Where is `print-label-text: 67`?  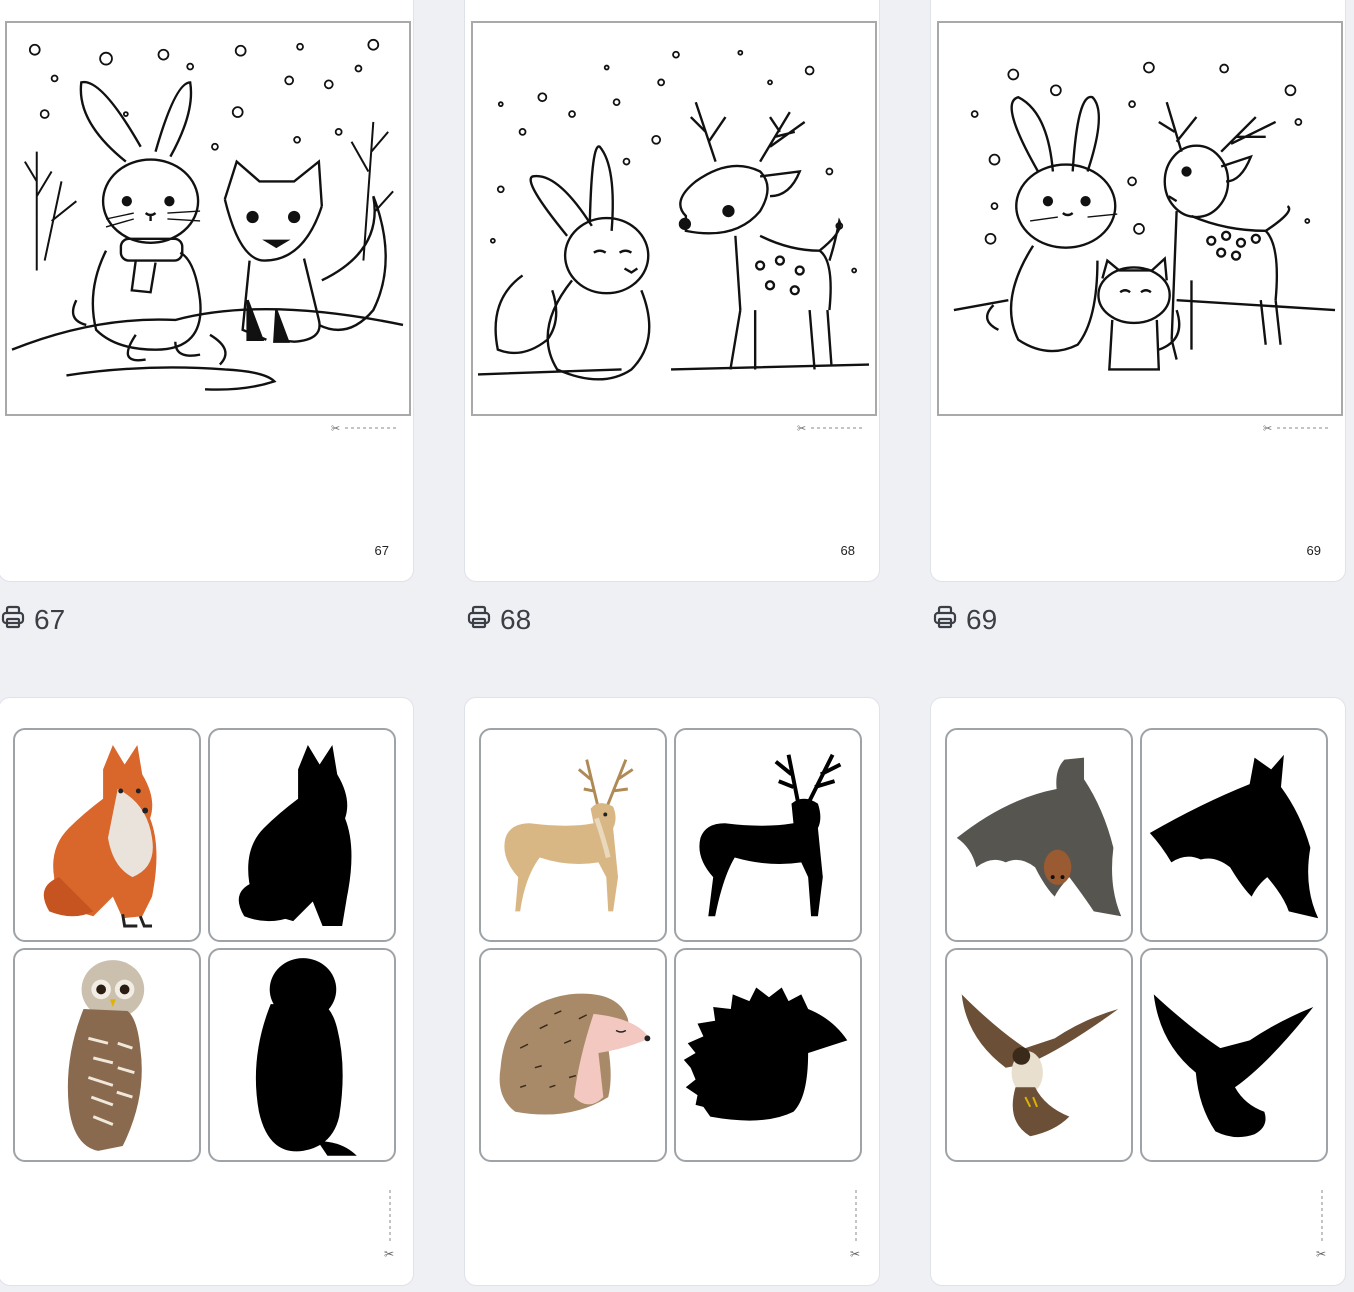 print-label-text: 67 is located at coordinates (49, 620).